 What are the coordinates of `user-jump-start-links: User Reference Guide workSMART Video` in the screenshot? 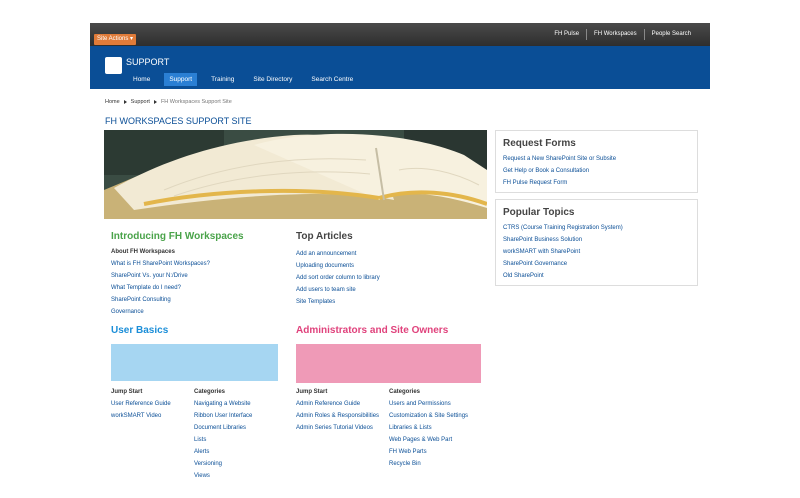 It's located at (141, 410).